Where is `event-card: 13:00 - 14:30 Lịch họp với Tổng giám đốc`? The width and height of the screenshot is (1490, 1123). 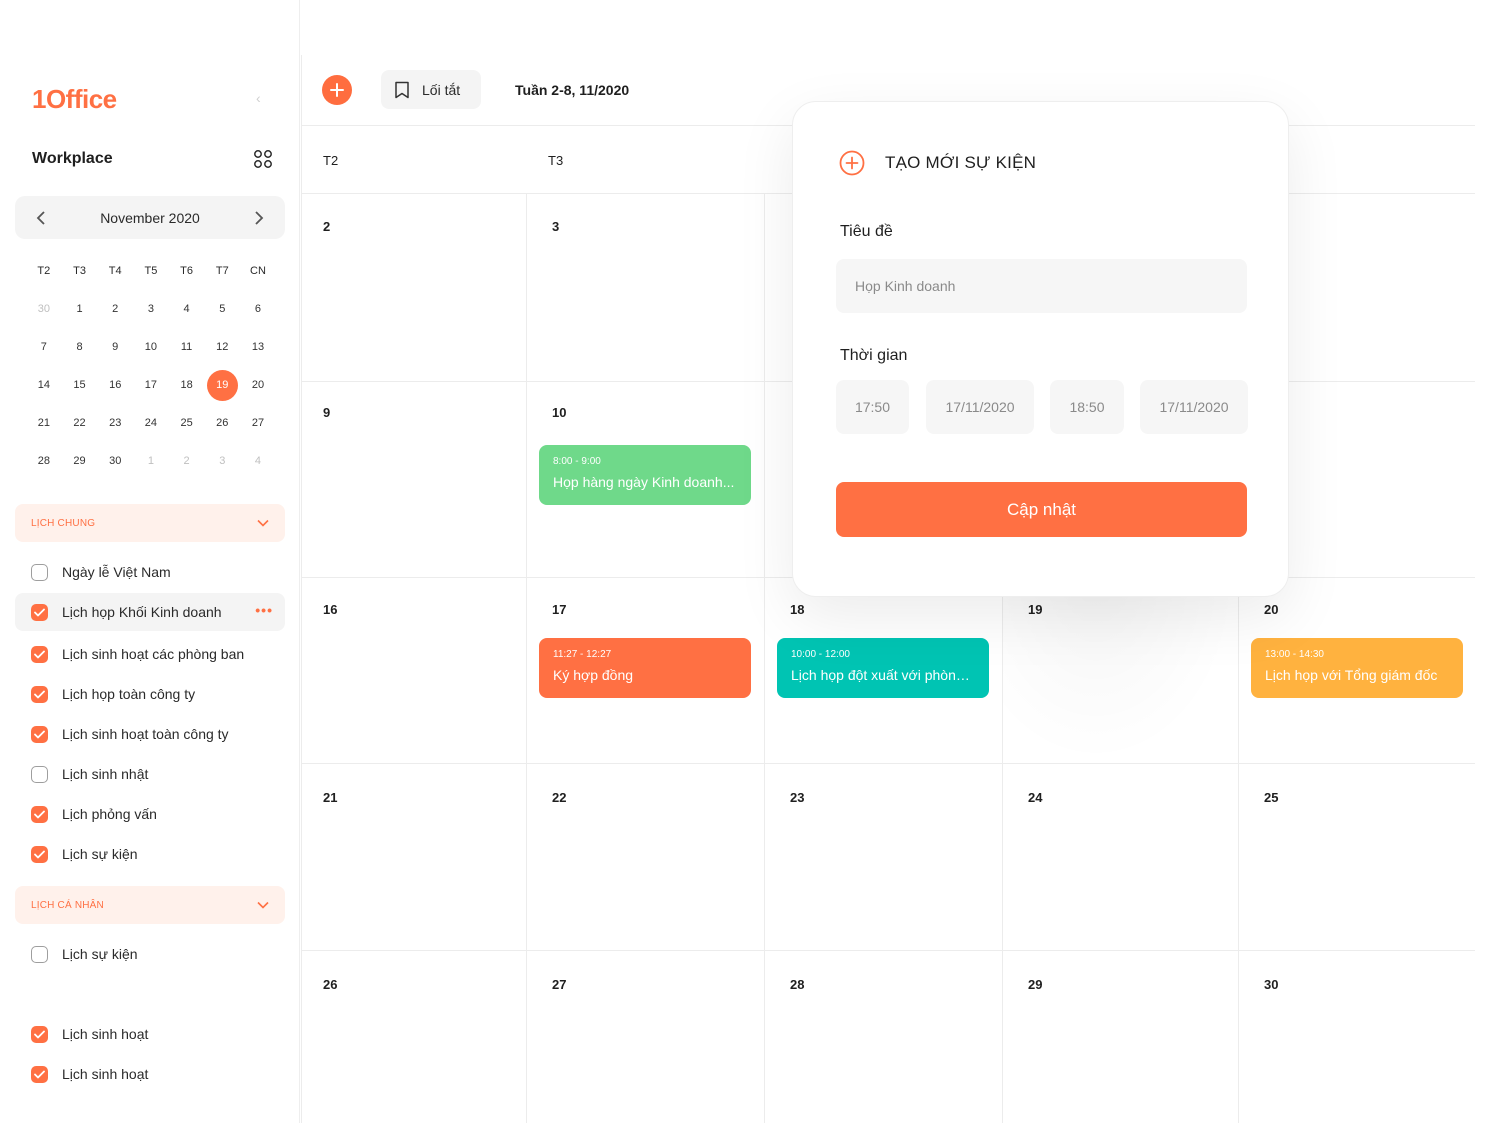
event-card: 13:00 - 14:30 Lịch họp với Tổng giám đốc is located at coordinates (1357, 668).